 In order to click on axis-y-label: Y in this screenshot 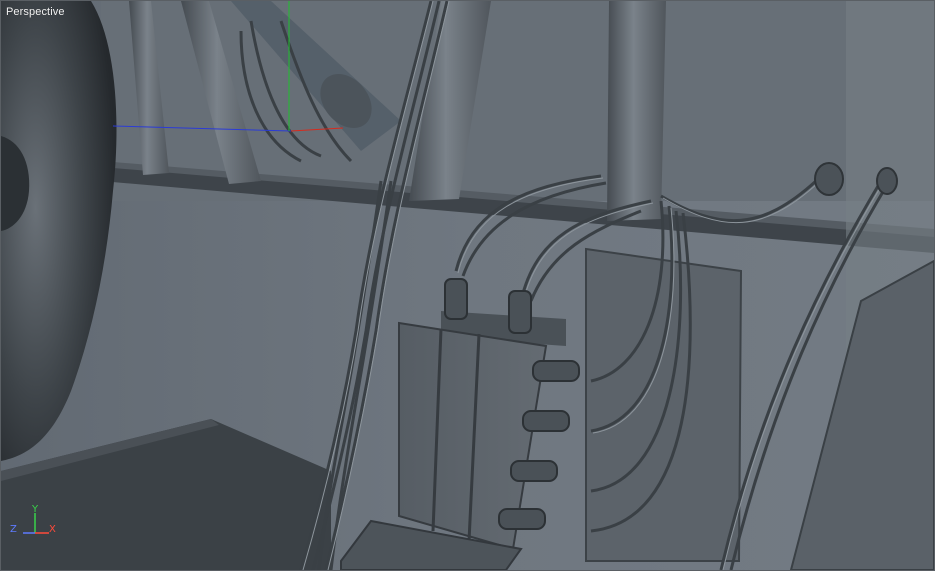, I will do `click(35, 509)`.